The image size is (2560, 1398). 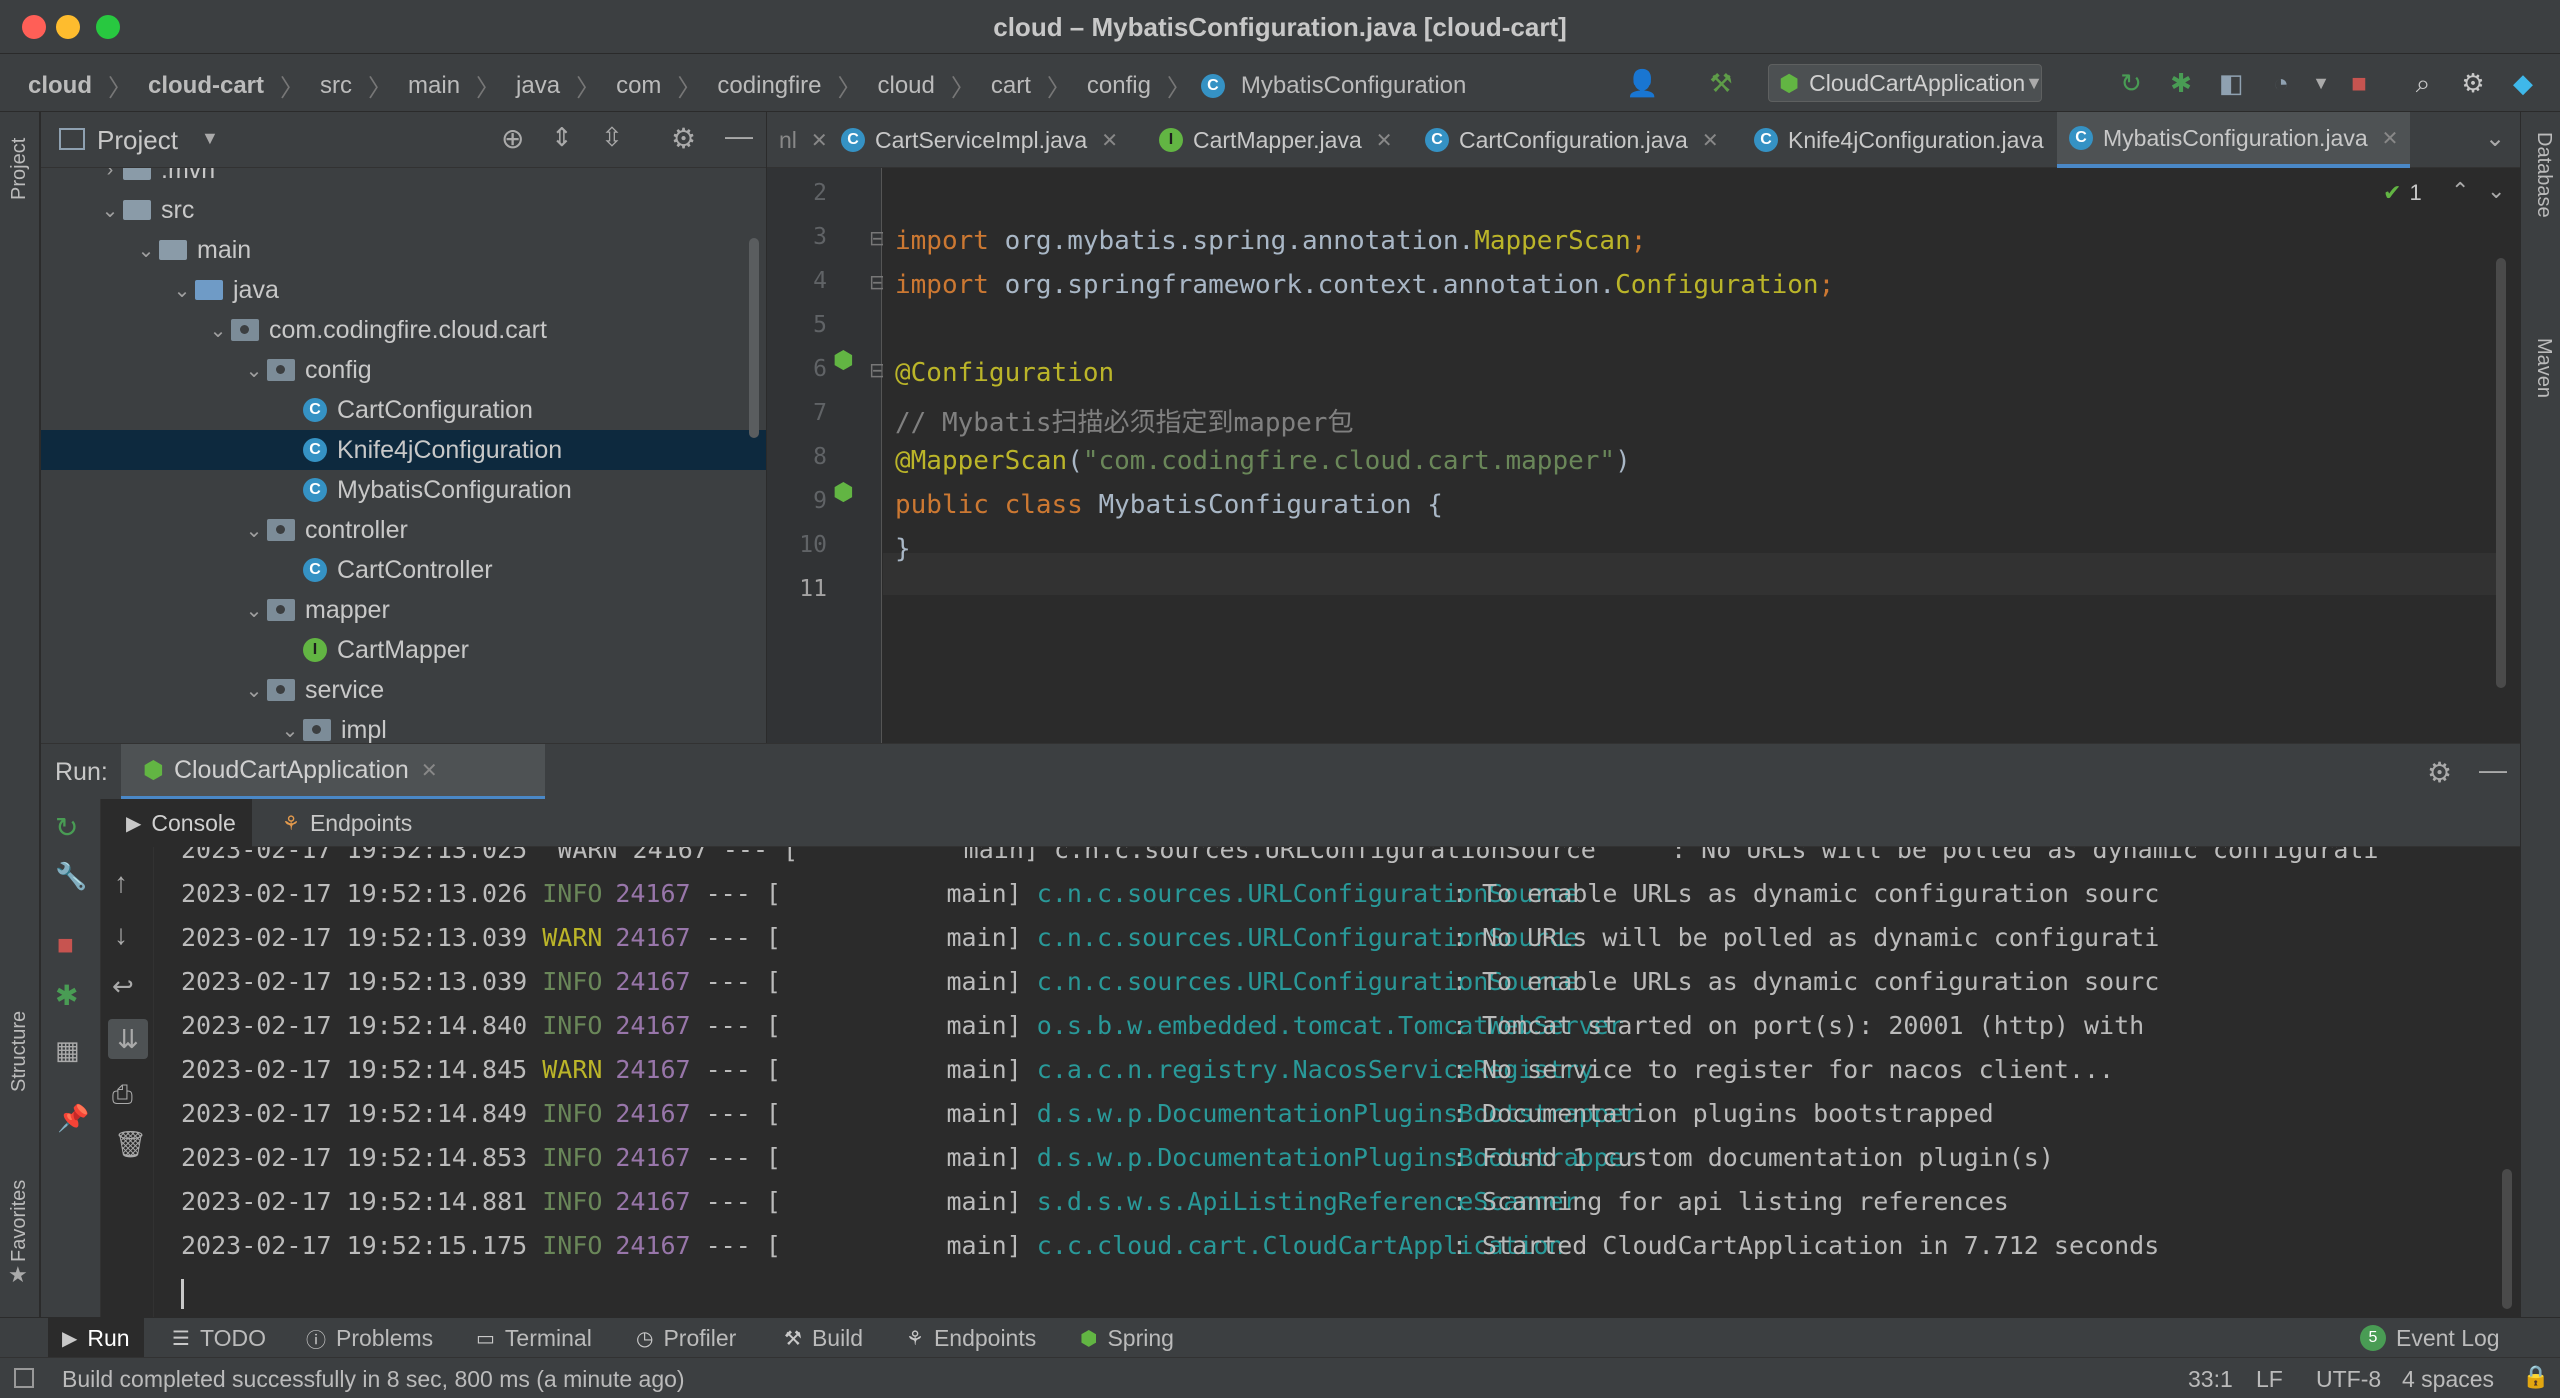 I want to click on line-separator: LF, so click(x=2269, y=1379).